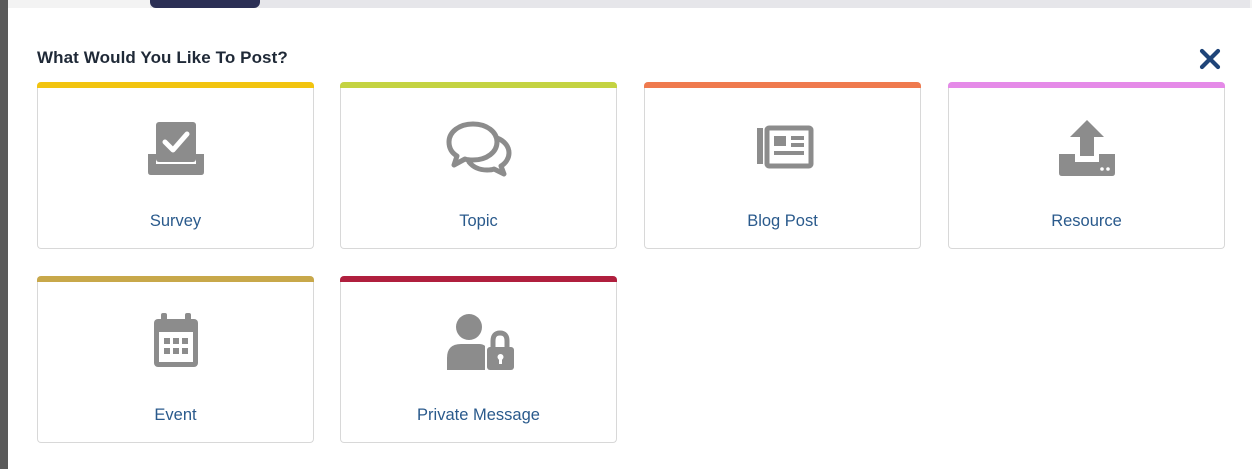  Describe the element at coordinates (478, 149) in the screenshot. I see `chat-bubbles-icon` at that location.